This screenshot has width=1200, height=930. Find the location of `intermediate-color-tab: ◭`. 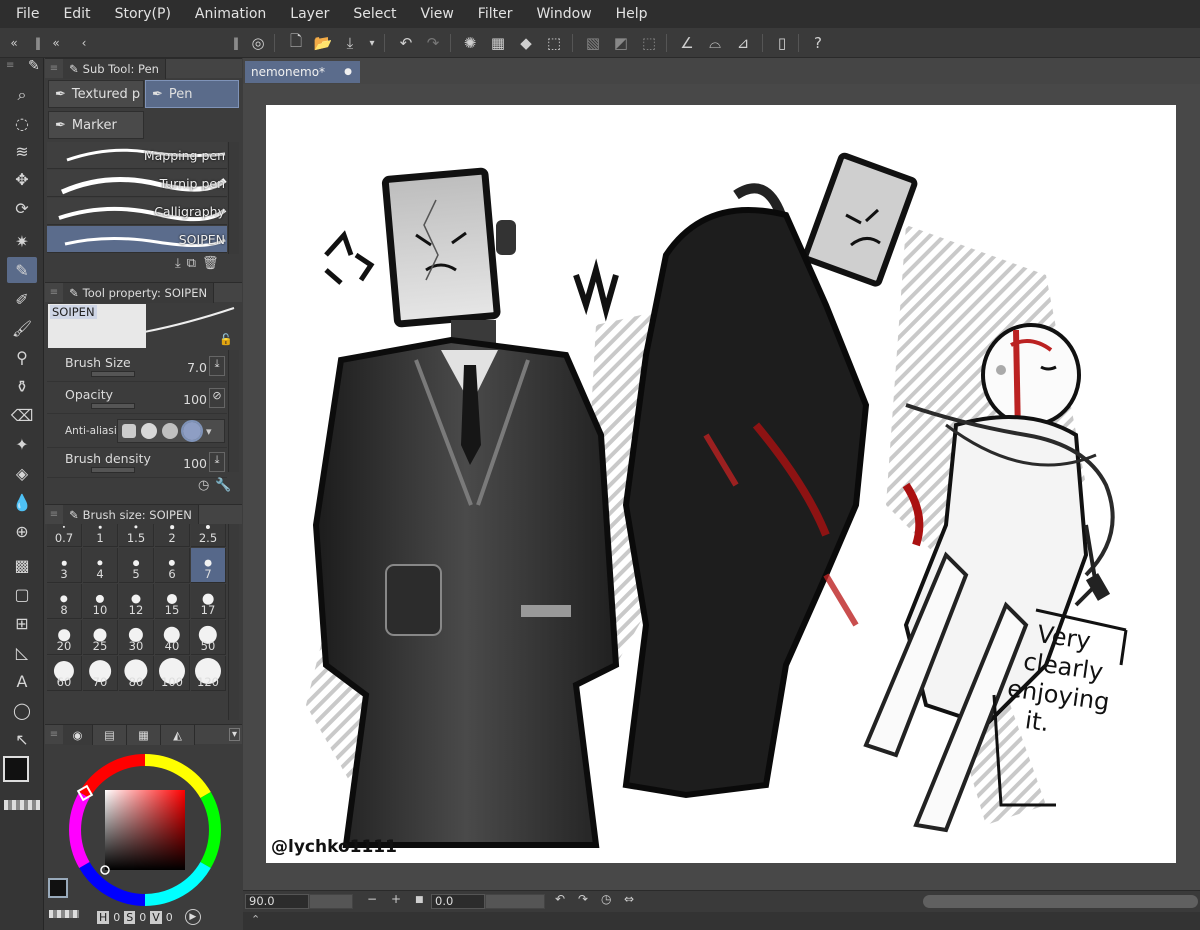

intermediate-color-tab: ◭ is located at coordinates (178, 734).